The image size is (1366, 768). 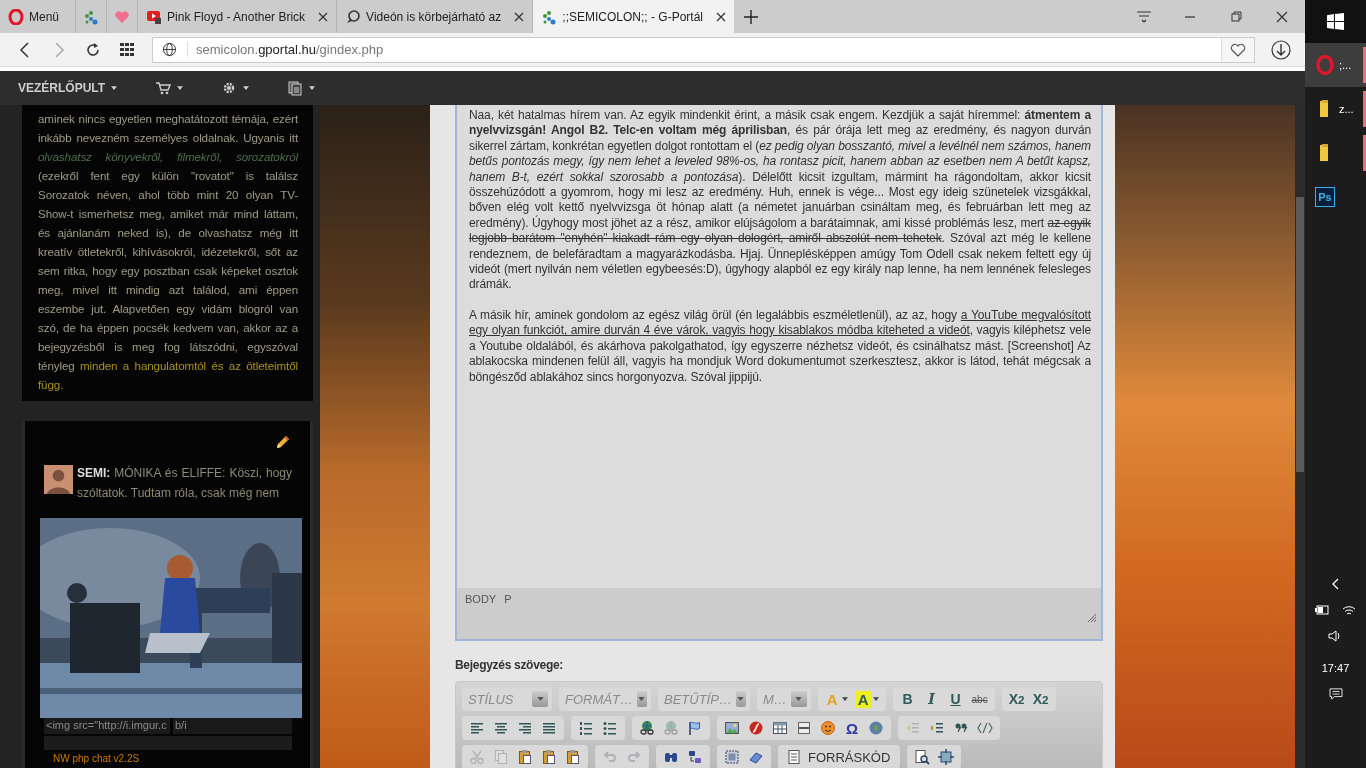 I want to click on browser-tab: ;;SEMICOLON;; - G-Portál, so click(x=633, y=16).